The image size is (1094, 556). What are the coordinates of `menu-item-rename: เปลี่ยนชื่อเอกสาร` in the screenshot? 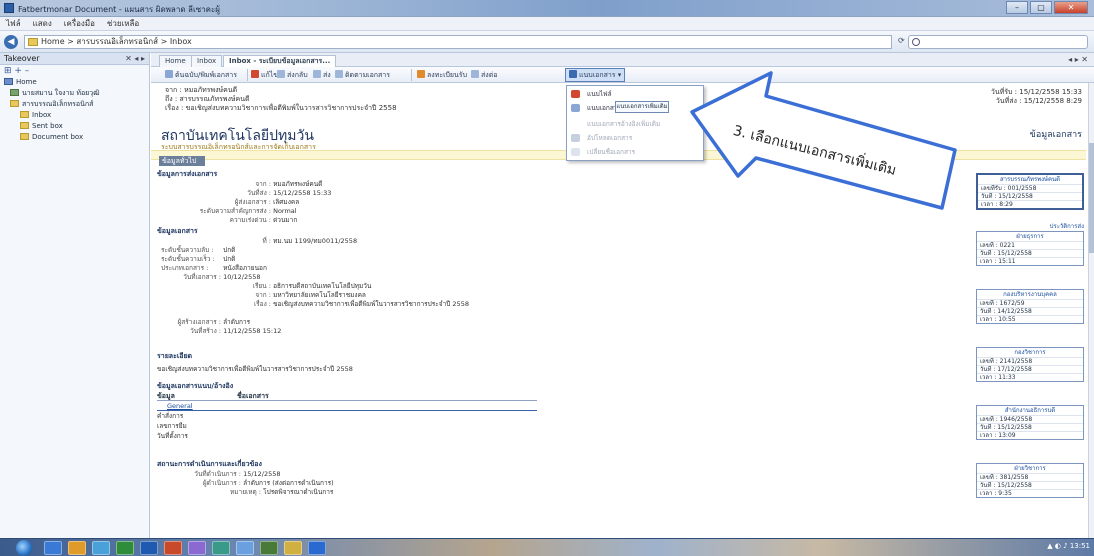 It's located at (635, 152).